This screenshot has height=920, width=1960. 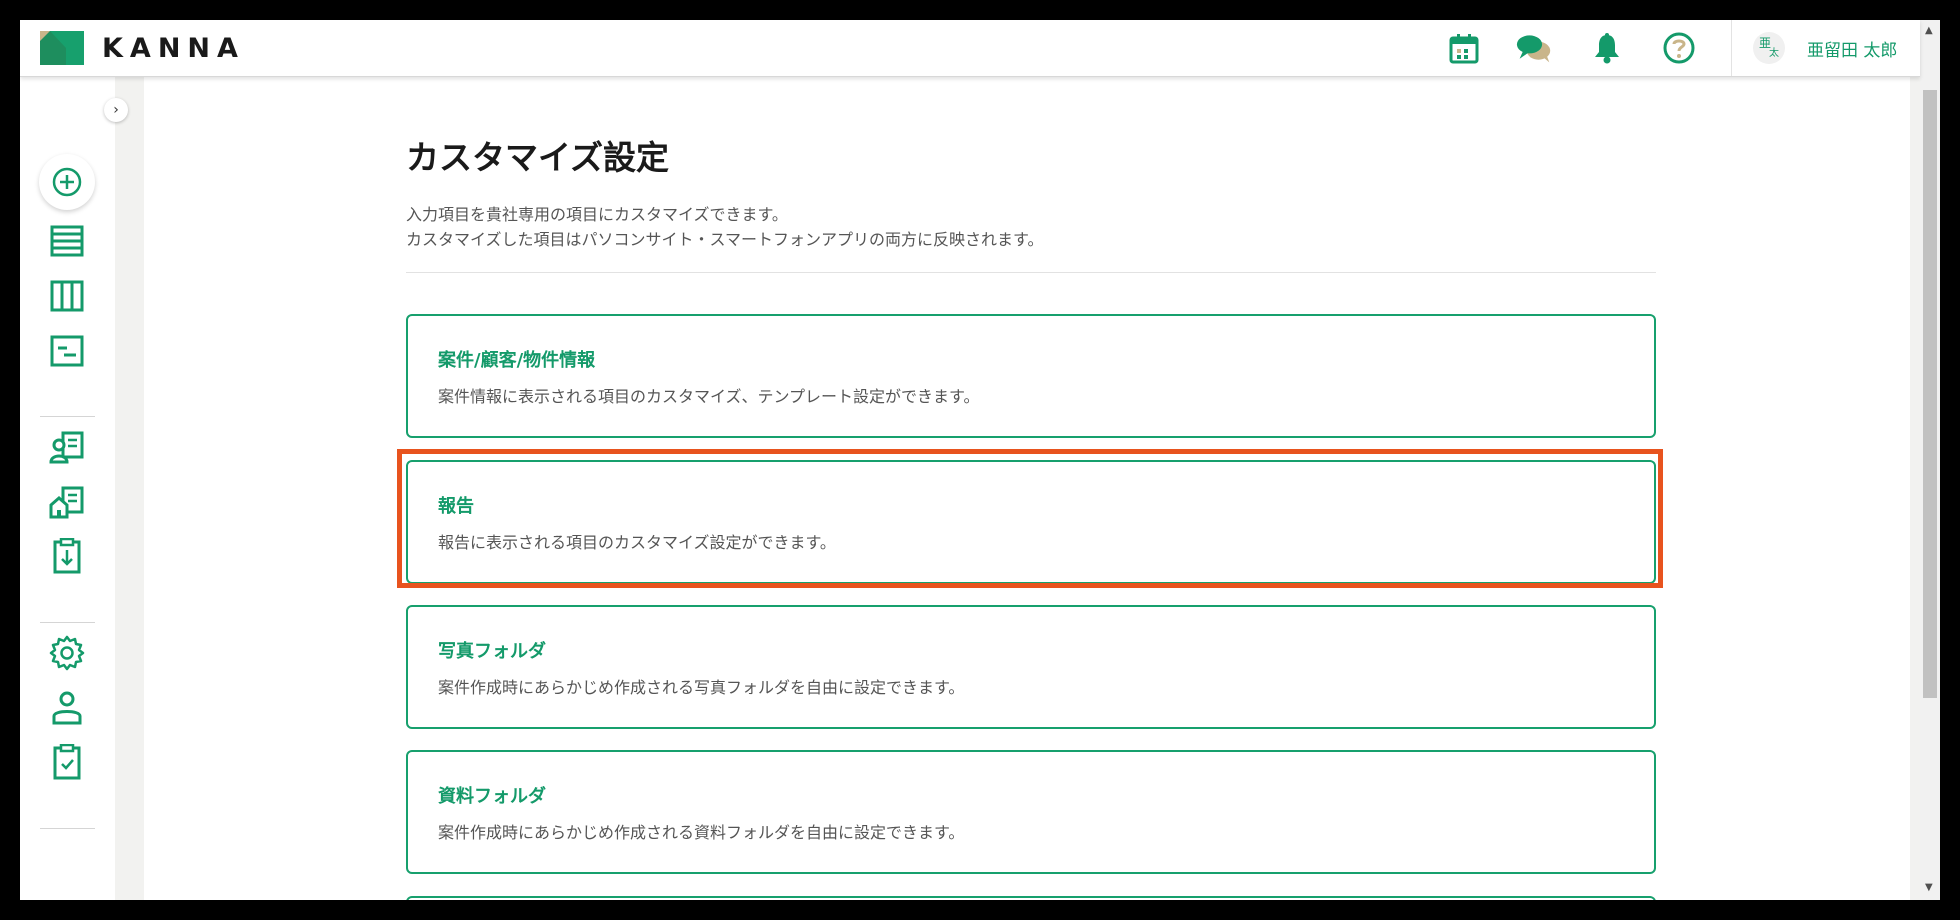 I want to click on header-separator, so click(x=1731, y=48).